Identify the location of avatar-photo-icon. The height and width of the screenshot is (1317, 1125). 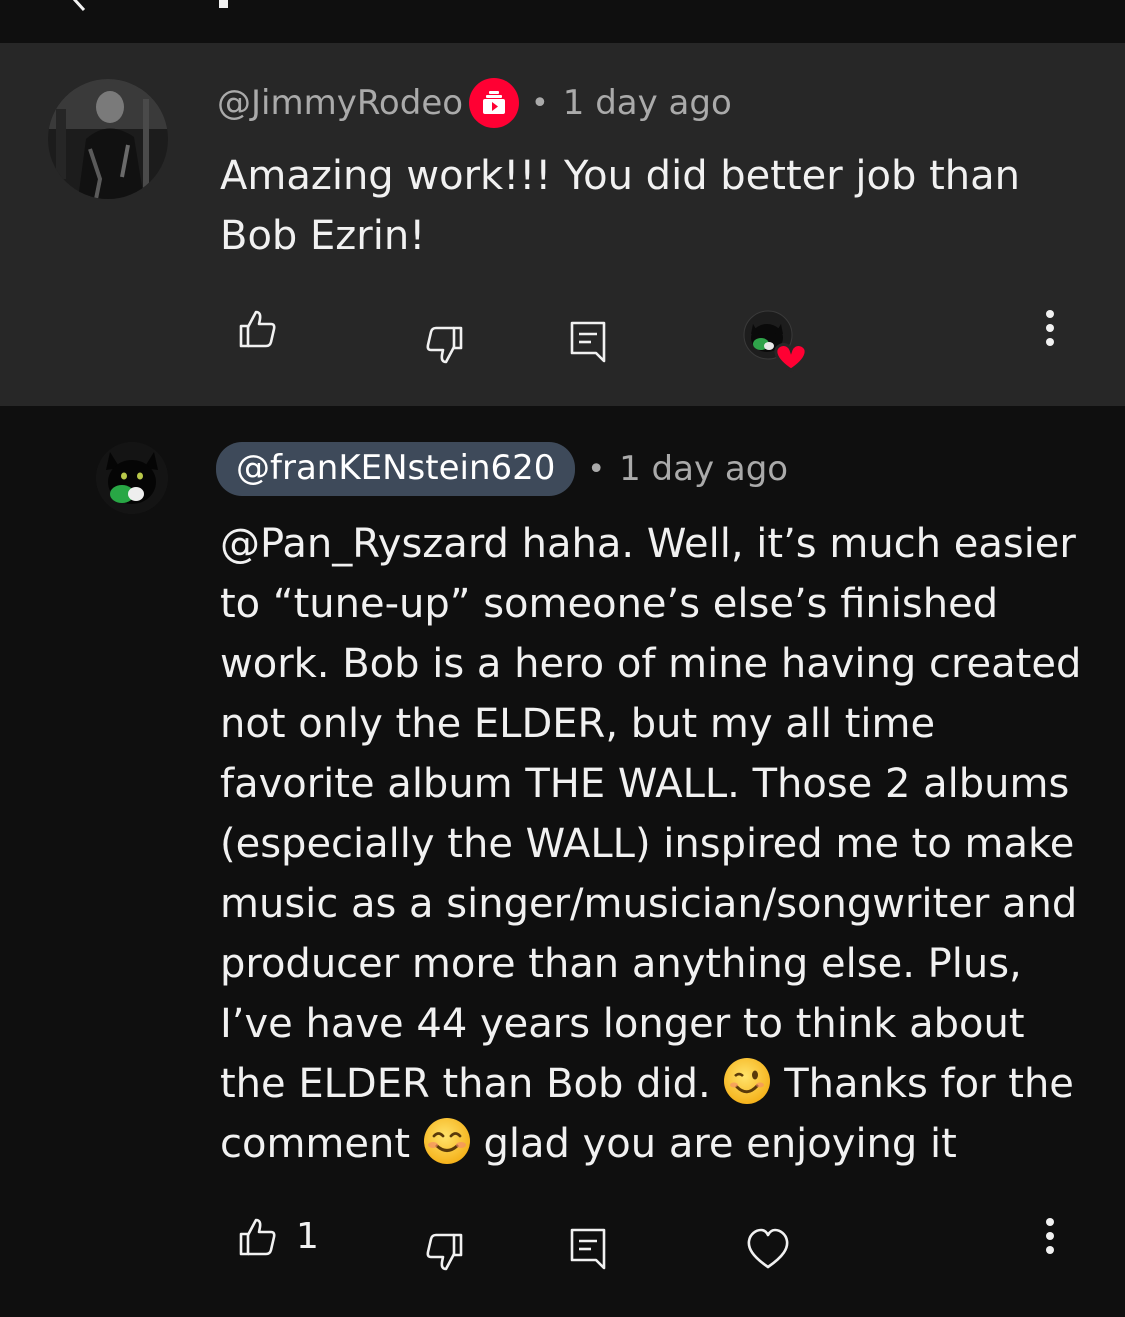
(108, 139).